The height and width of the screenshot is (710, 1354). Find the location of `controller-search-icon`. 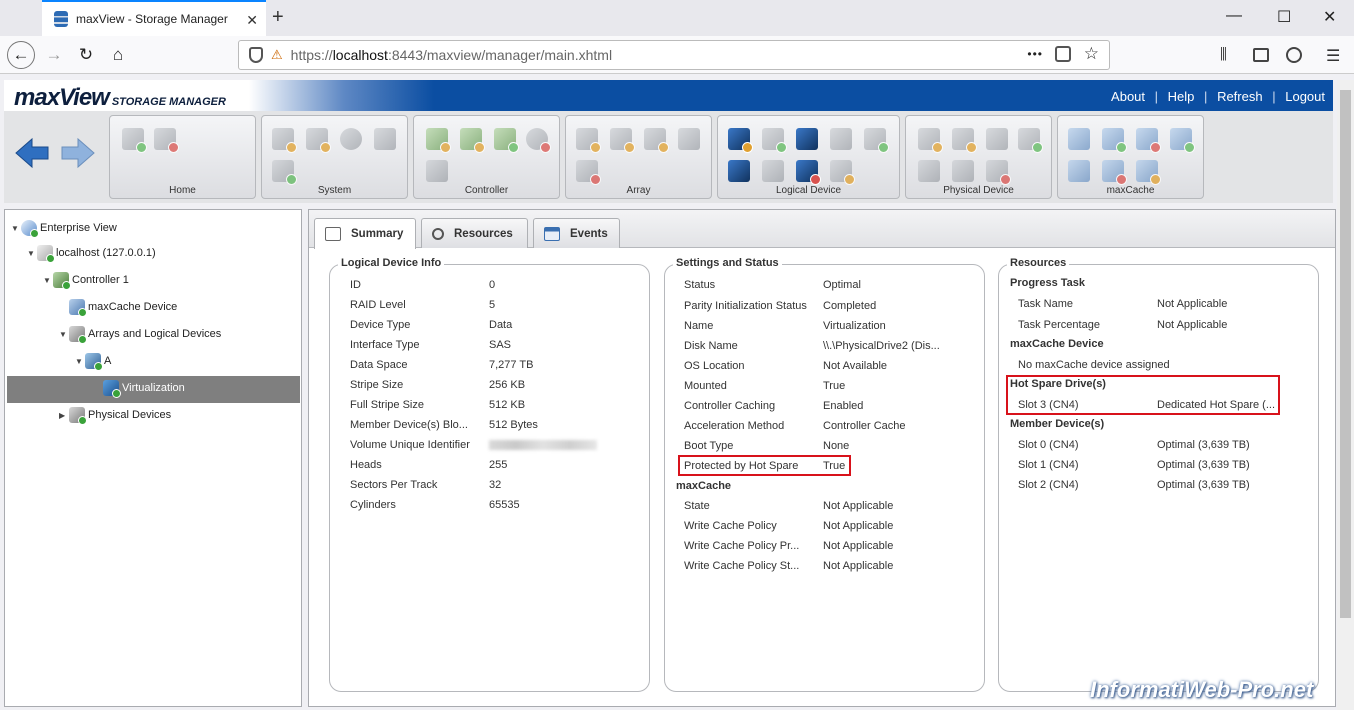

controller-search-icon is located at coordinates (506, 140).